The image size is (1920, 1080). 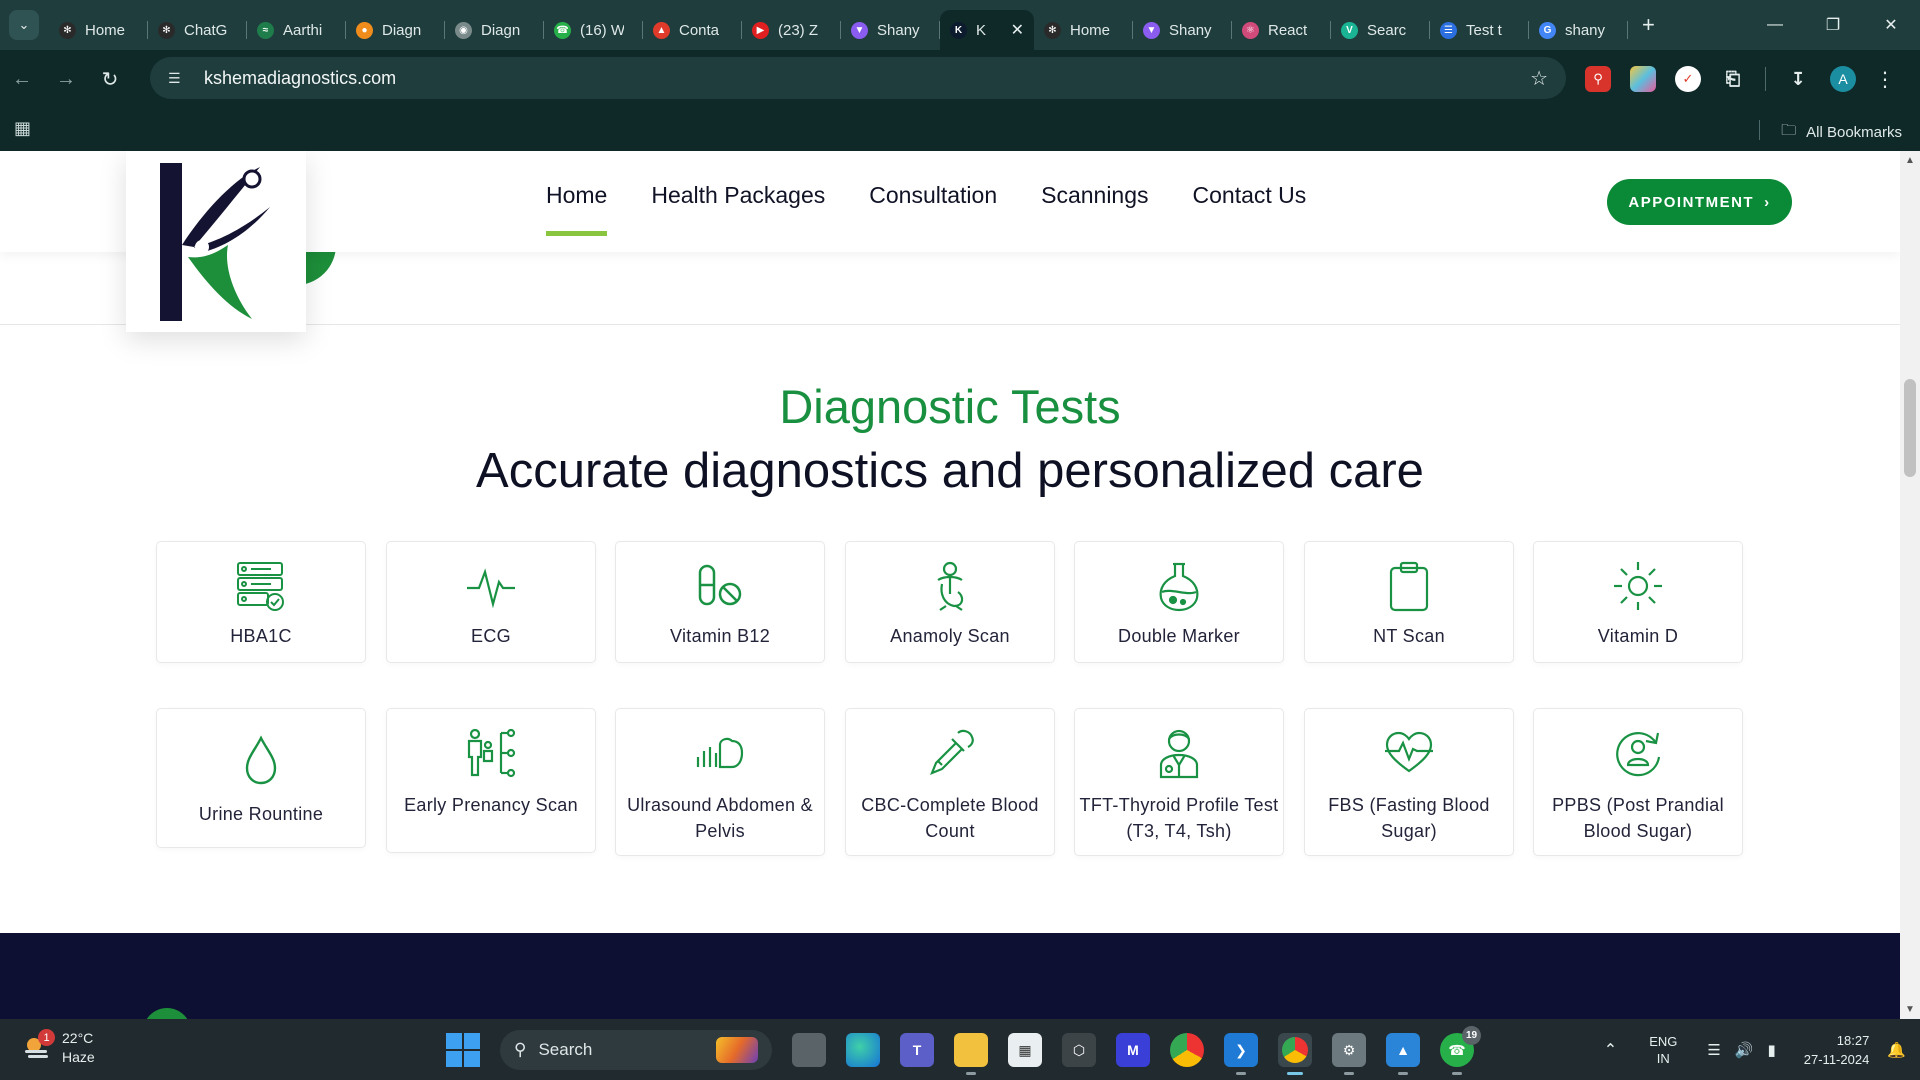 I want to click on forward-icon: →, so click(x=66, y=79).